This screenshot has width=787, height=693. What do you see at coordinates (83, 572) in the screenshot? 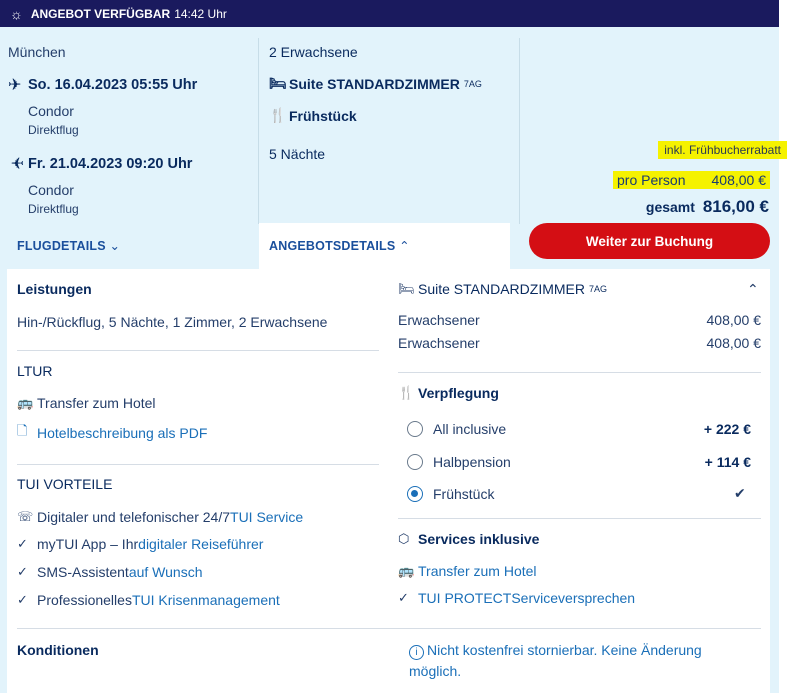
I see `benefit-text: SMS-Assistent` at bounding box center [83, 572].